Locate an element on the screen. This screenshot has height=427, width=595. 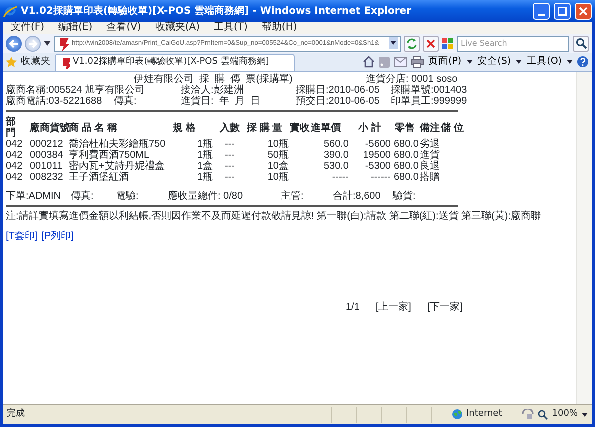
back-button is located at coordinates (14, 44).